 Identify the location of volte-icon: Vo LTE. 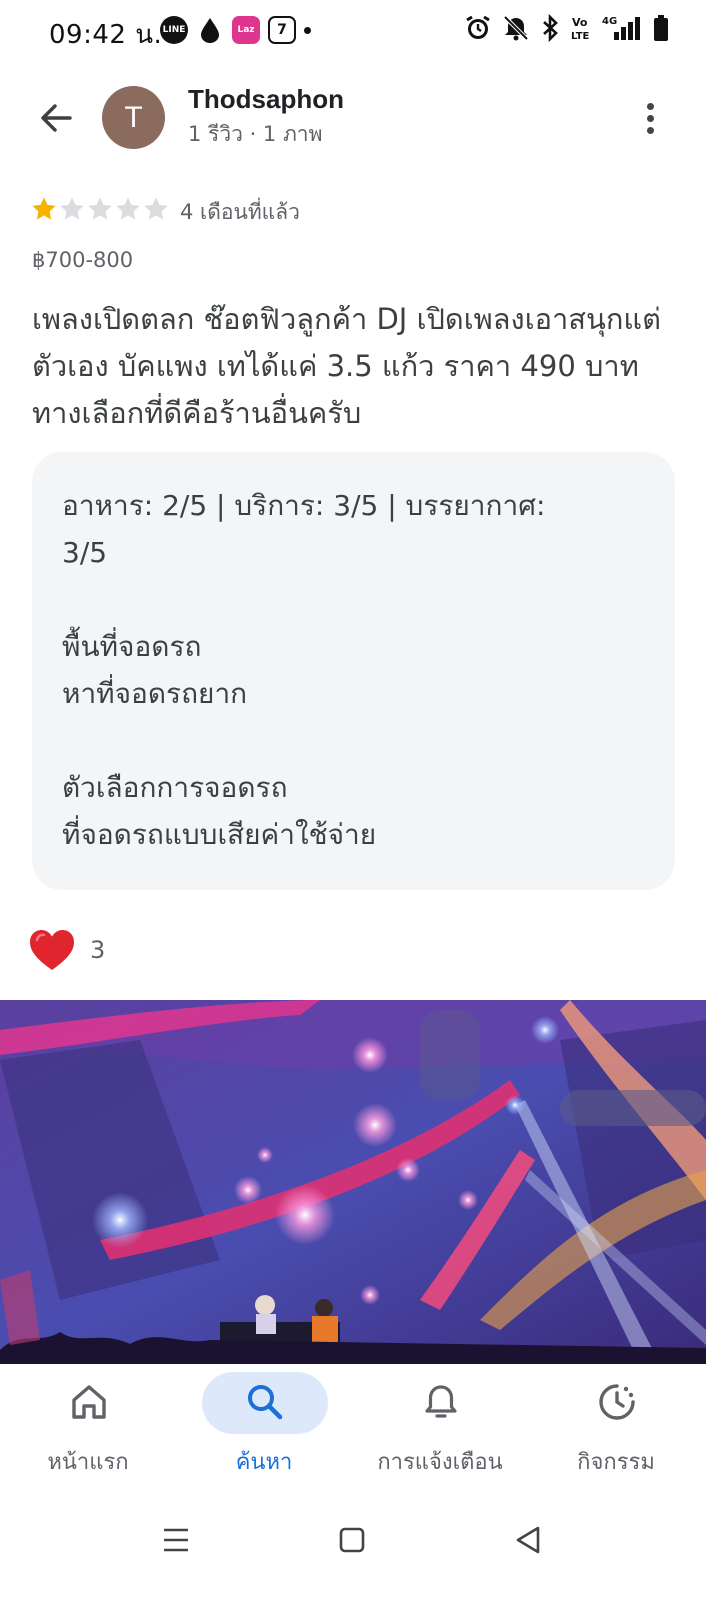
(580, 29).